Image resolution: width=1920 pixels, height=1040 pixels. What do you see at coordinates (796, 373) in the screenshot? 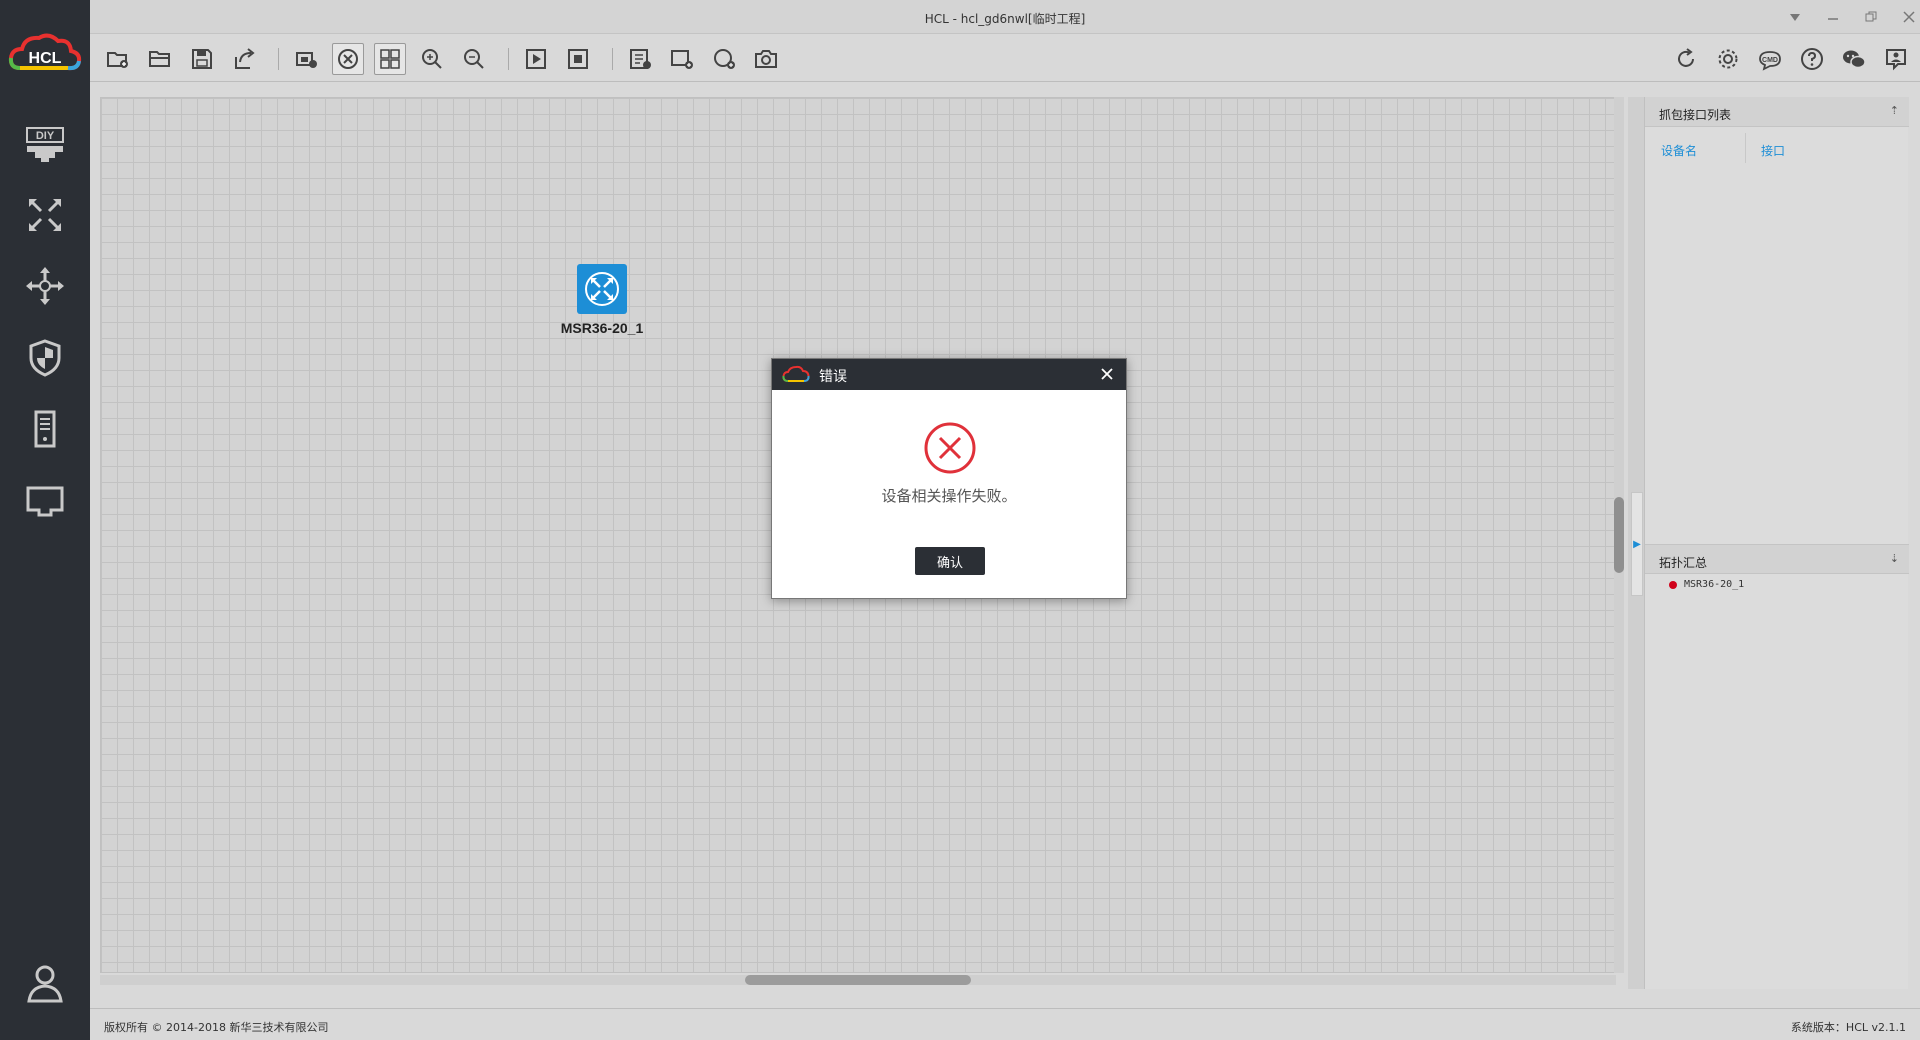
I see `hcl-cloud-icon` at bounding box center [796, 373].